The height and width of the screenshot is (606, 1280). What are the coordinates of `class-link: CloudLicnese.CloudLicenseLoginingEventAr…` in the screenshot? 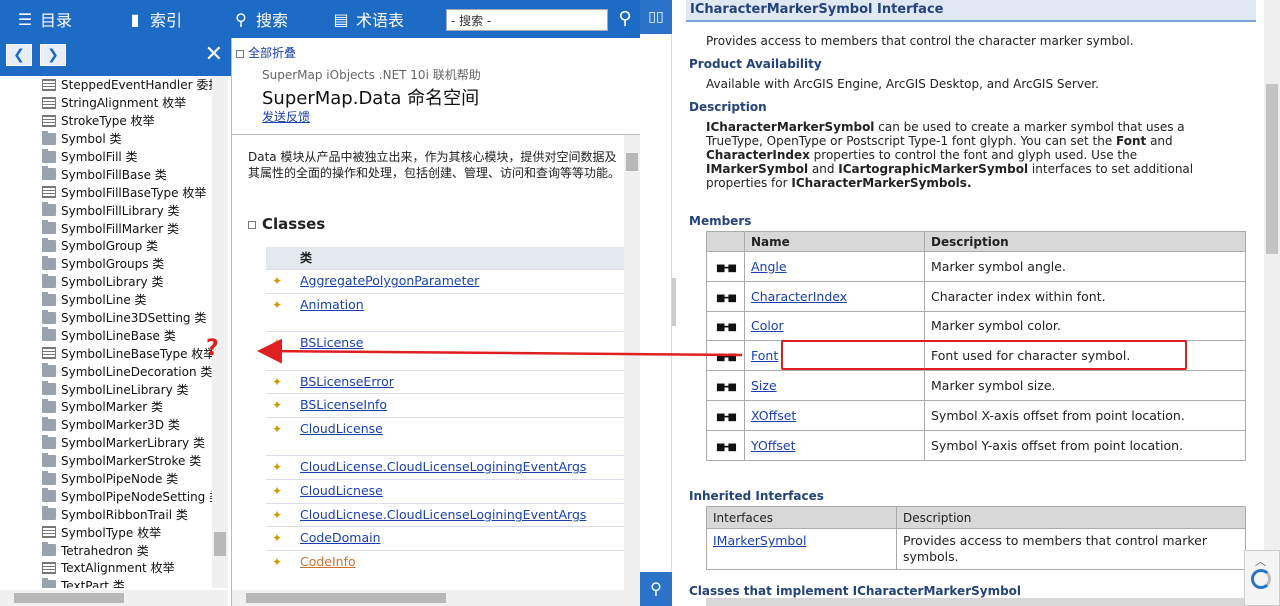 It's located at (443, 514).